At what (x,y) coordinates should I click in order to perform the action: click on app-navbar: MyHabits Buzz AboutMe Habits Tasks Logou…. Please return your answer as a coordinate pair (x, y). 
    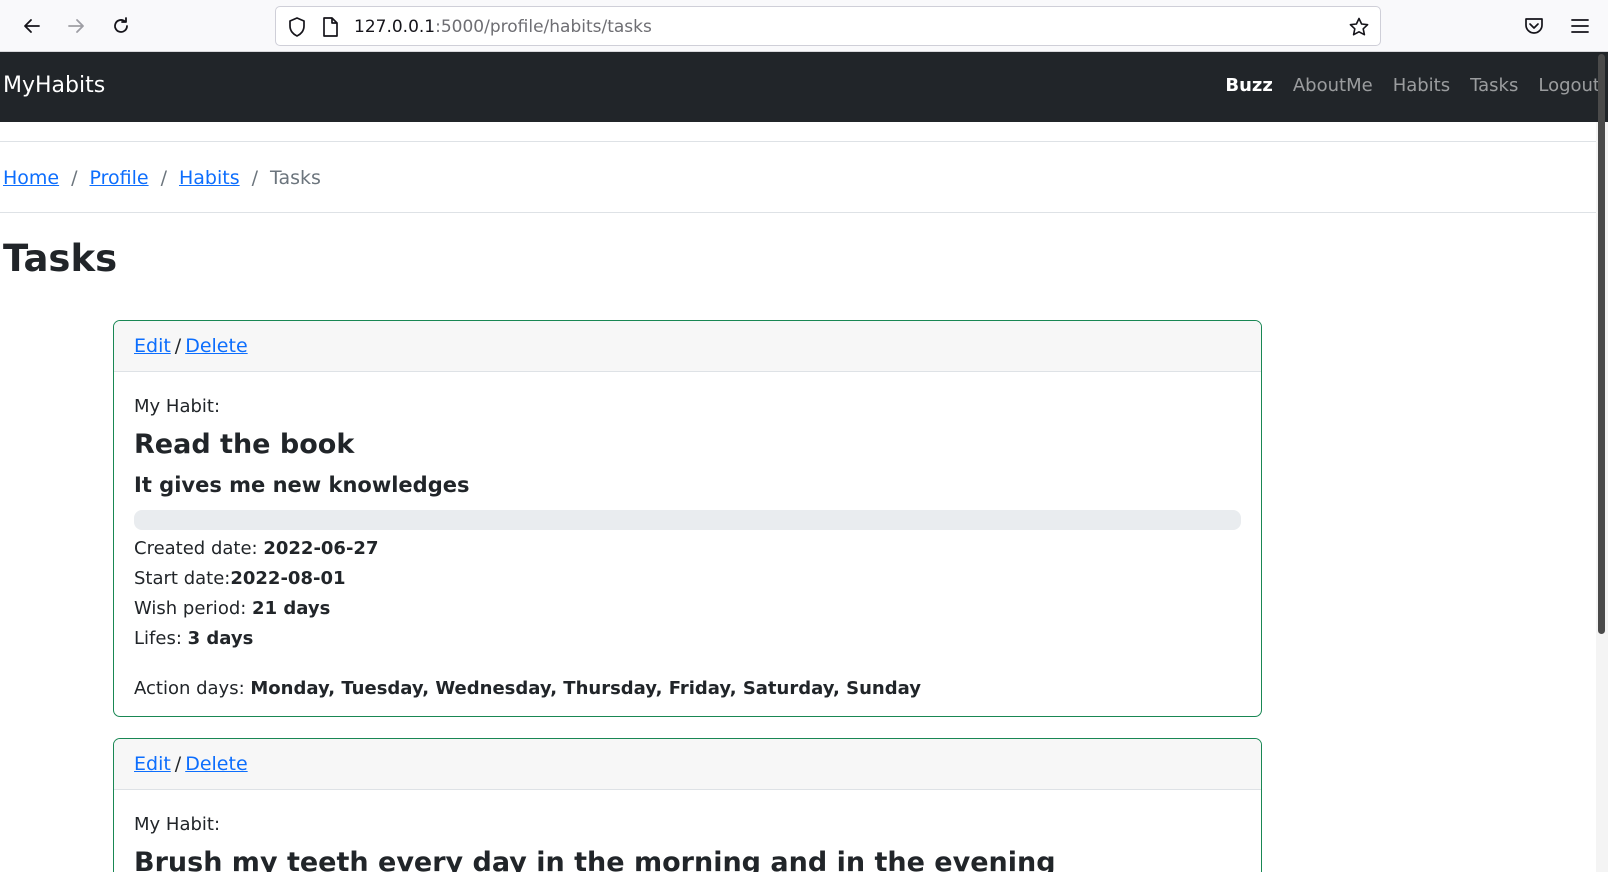
    Looking at the image, I should click on (804, 87).